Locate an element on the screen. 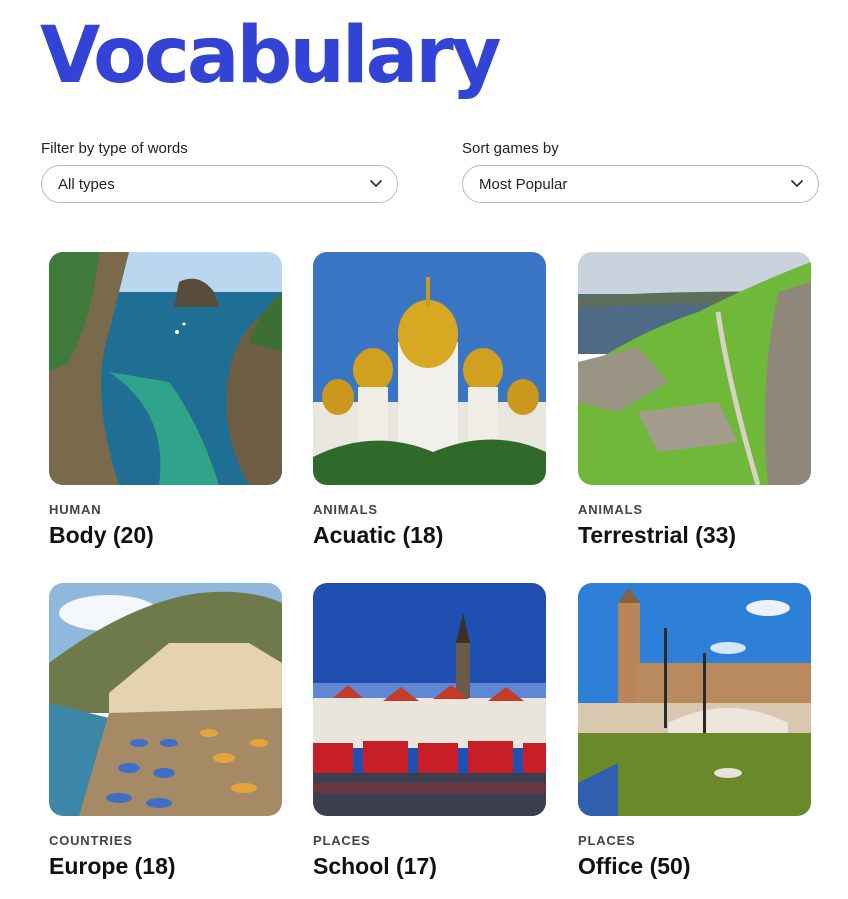  game-card-office: PLACES Office (50) is located at coordinates (694, 733).